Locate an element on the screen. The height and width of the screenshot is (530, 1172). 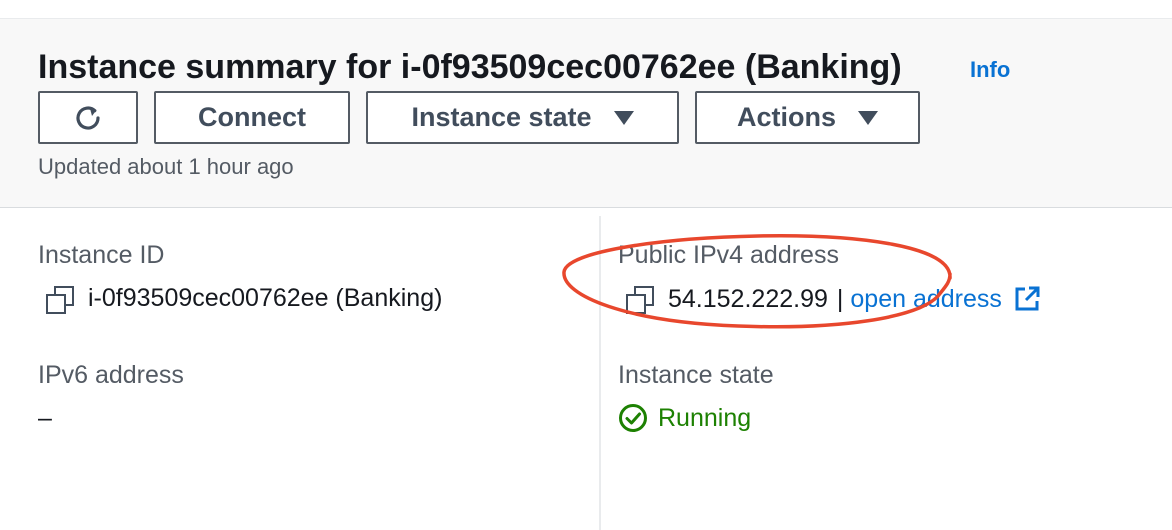
annotation-circle is located at coordinates (757, 281).